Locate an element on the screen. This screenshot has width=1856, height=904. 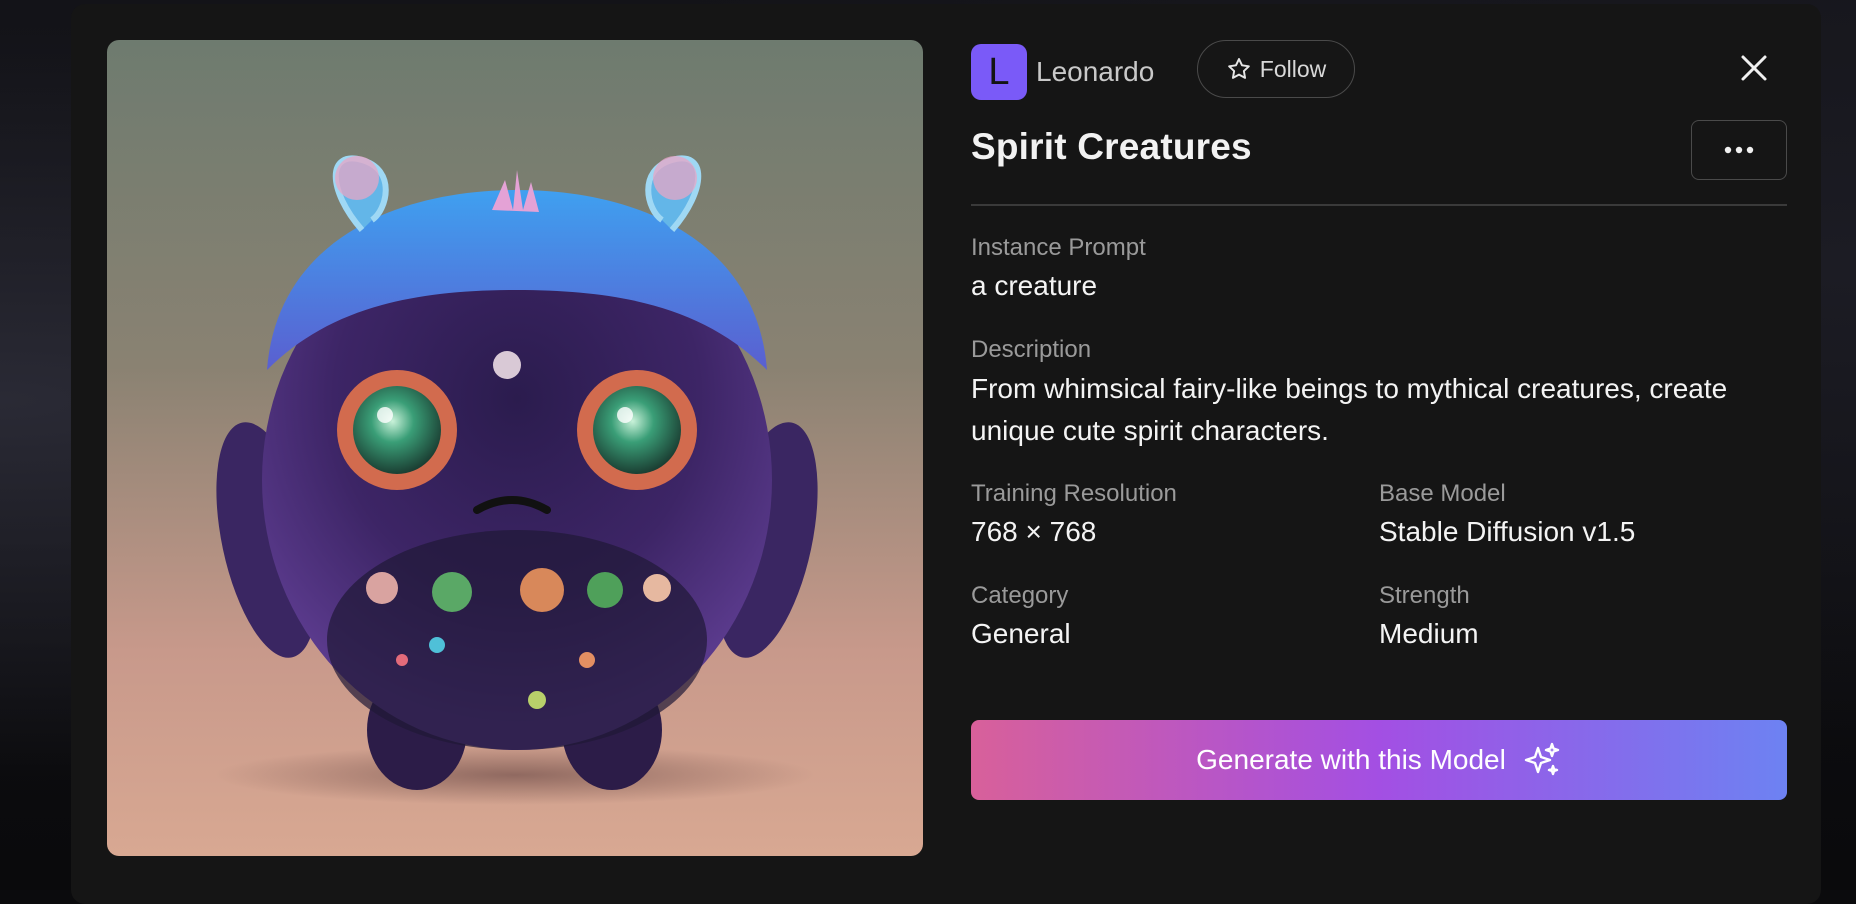
more-icon is located at coordinates (1739, 150).